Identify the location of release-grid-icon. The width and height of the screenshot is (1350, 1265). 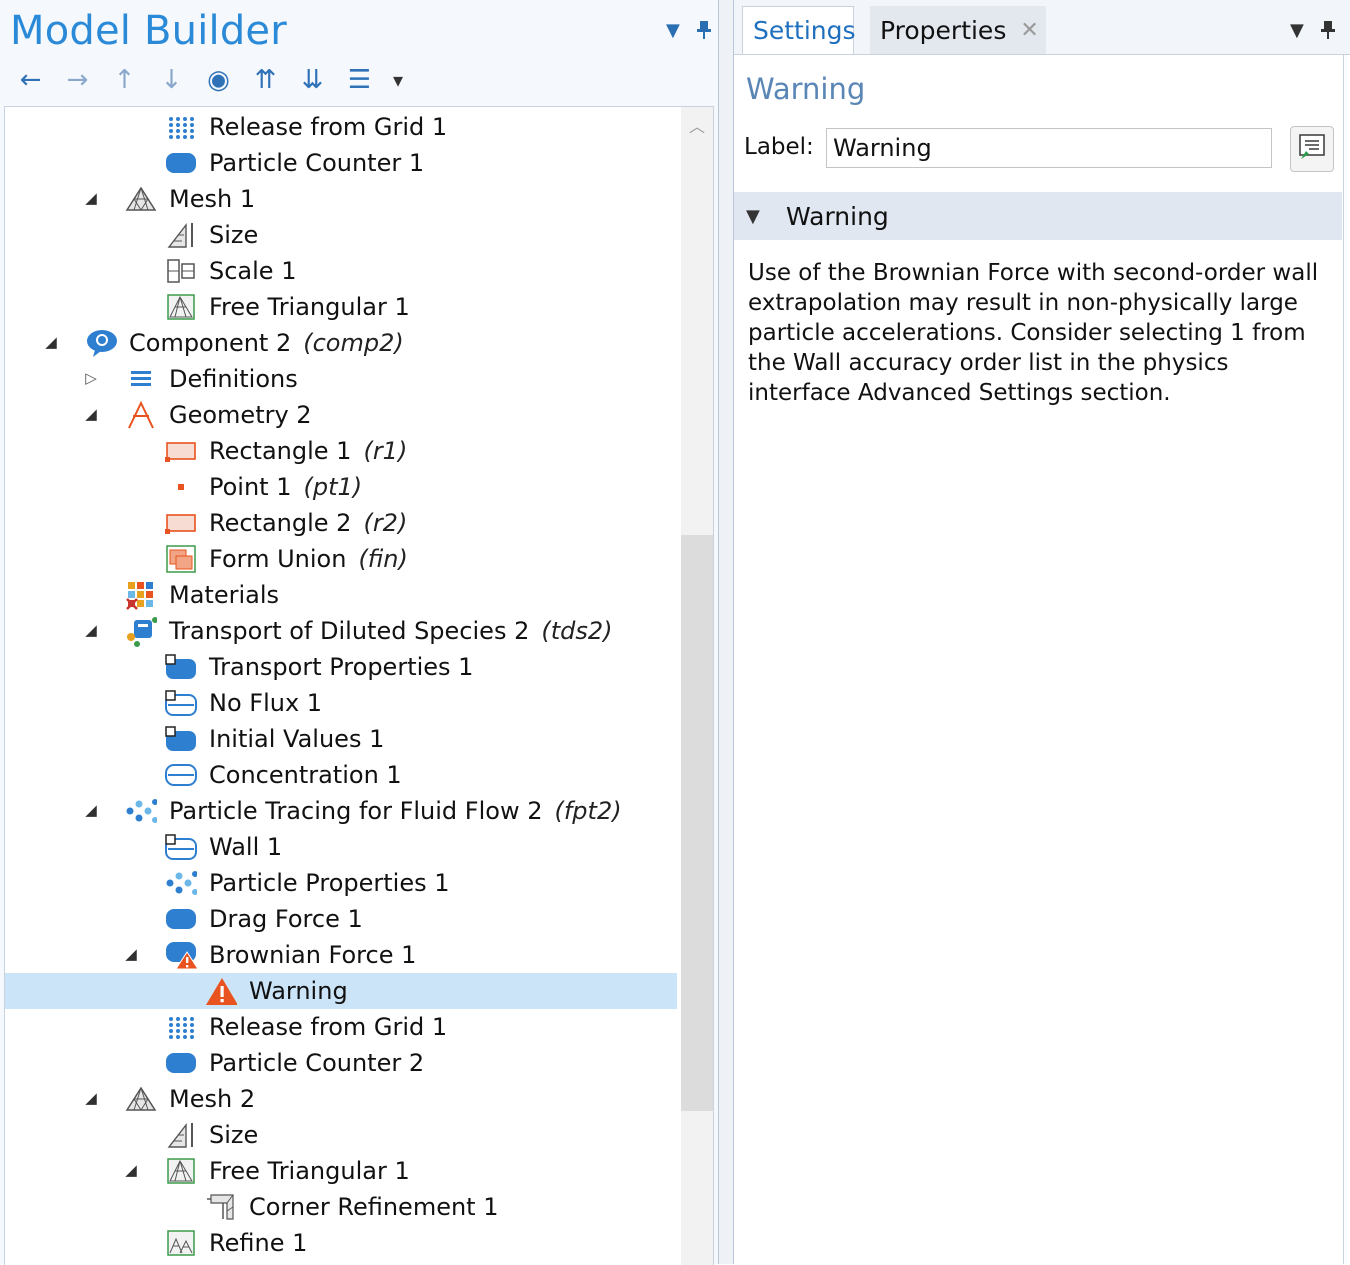
(181, 127).